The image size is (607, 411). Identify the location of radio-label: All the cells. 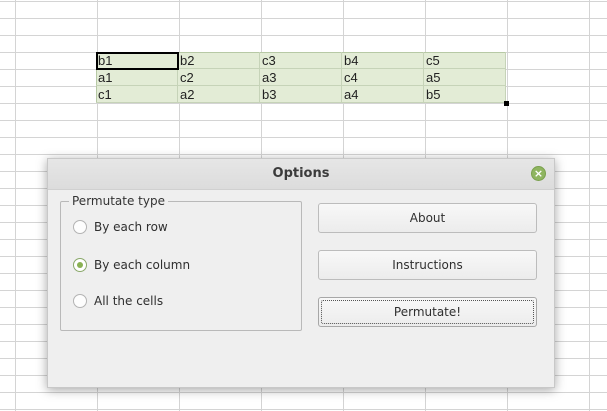
(128, 301).